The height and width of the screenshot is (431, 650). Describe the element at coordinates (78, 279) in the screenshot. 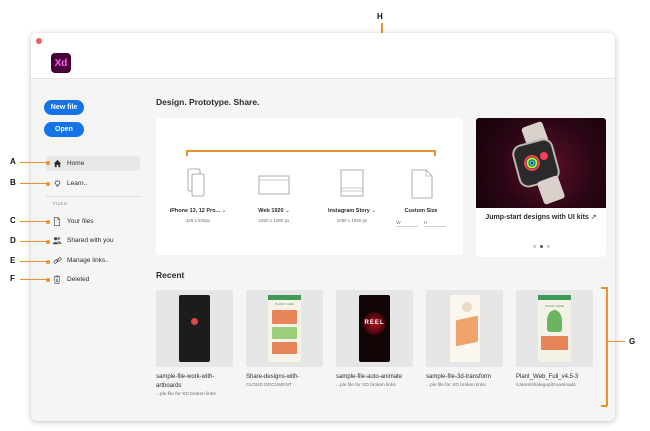

I see `sidebar-item-label: Deleted` at that location.